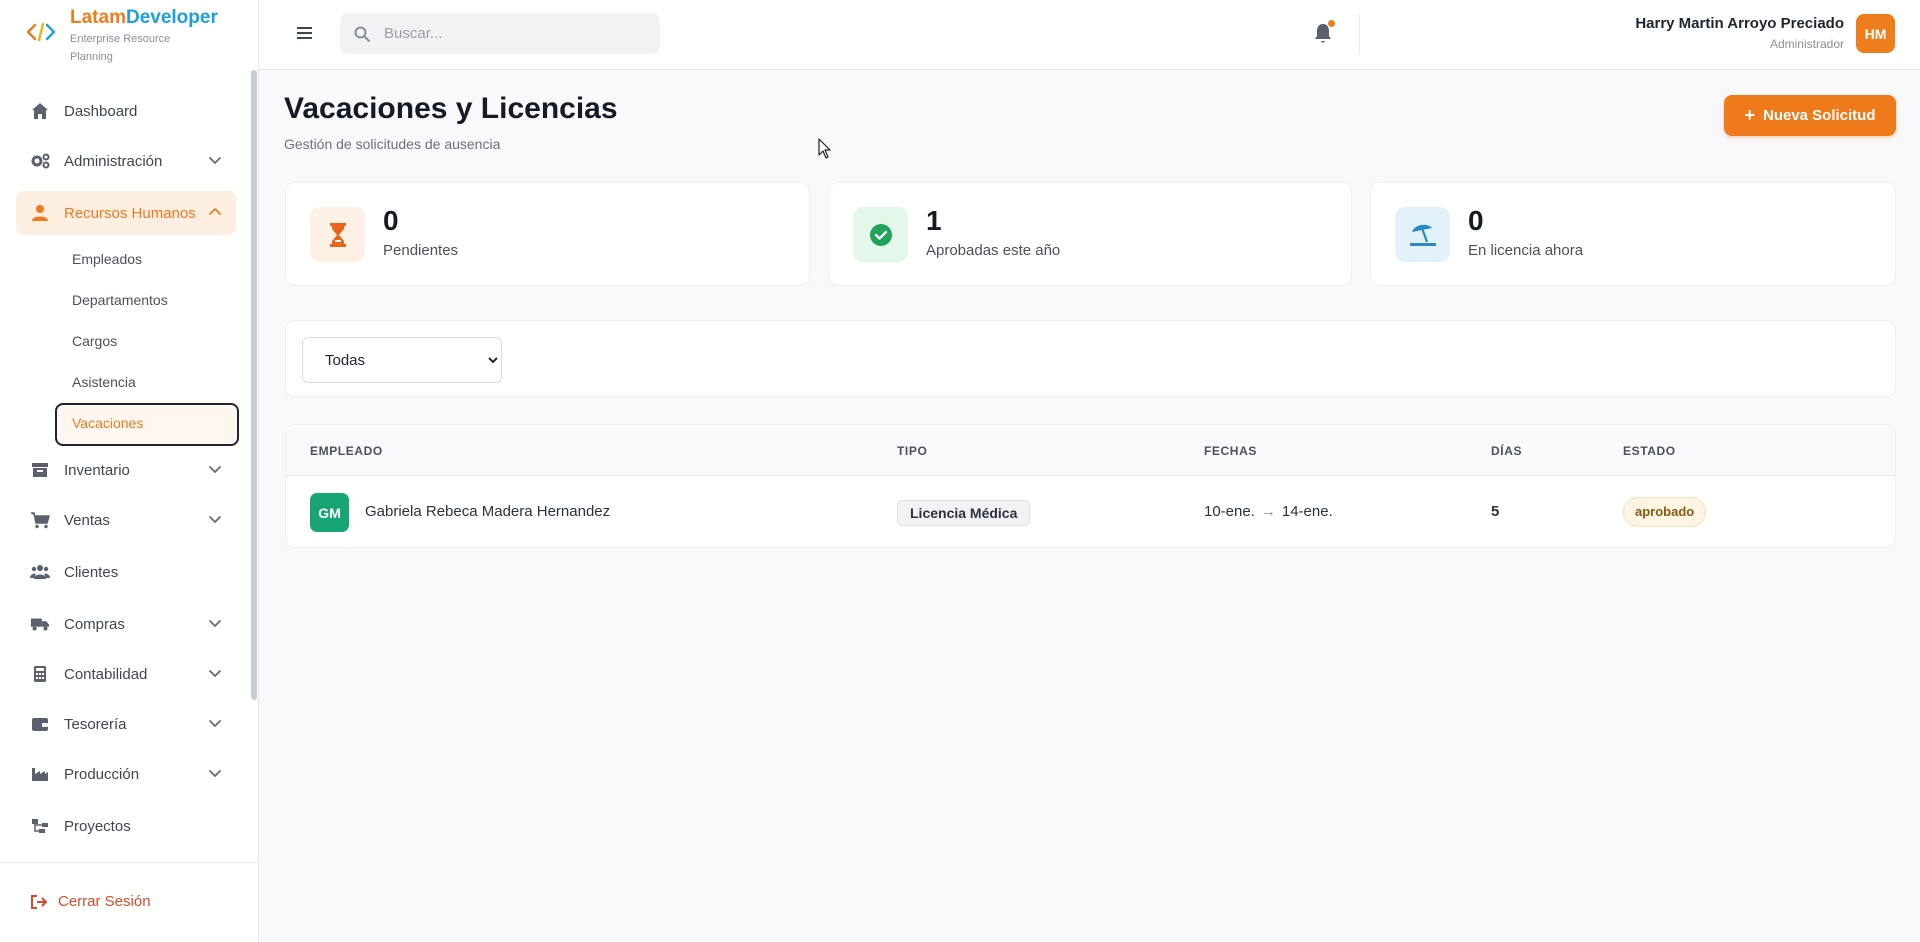 The height and width of the screenshot is (942, 1920). Describe the element at coordinates (1331, 23) in the screenshot. I see `notification-dot` at that location.